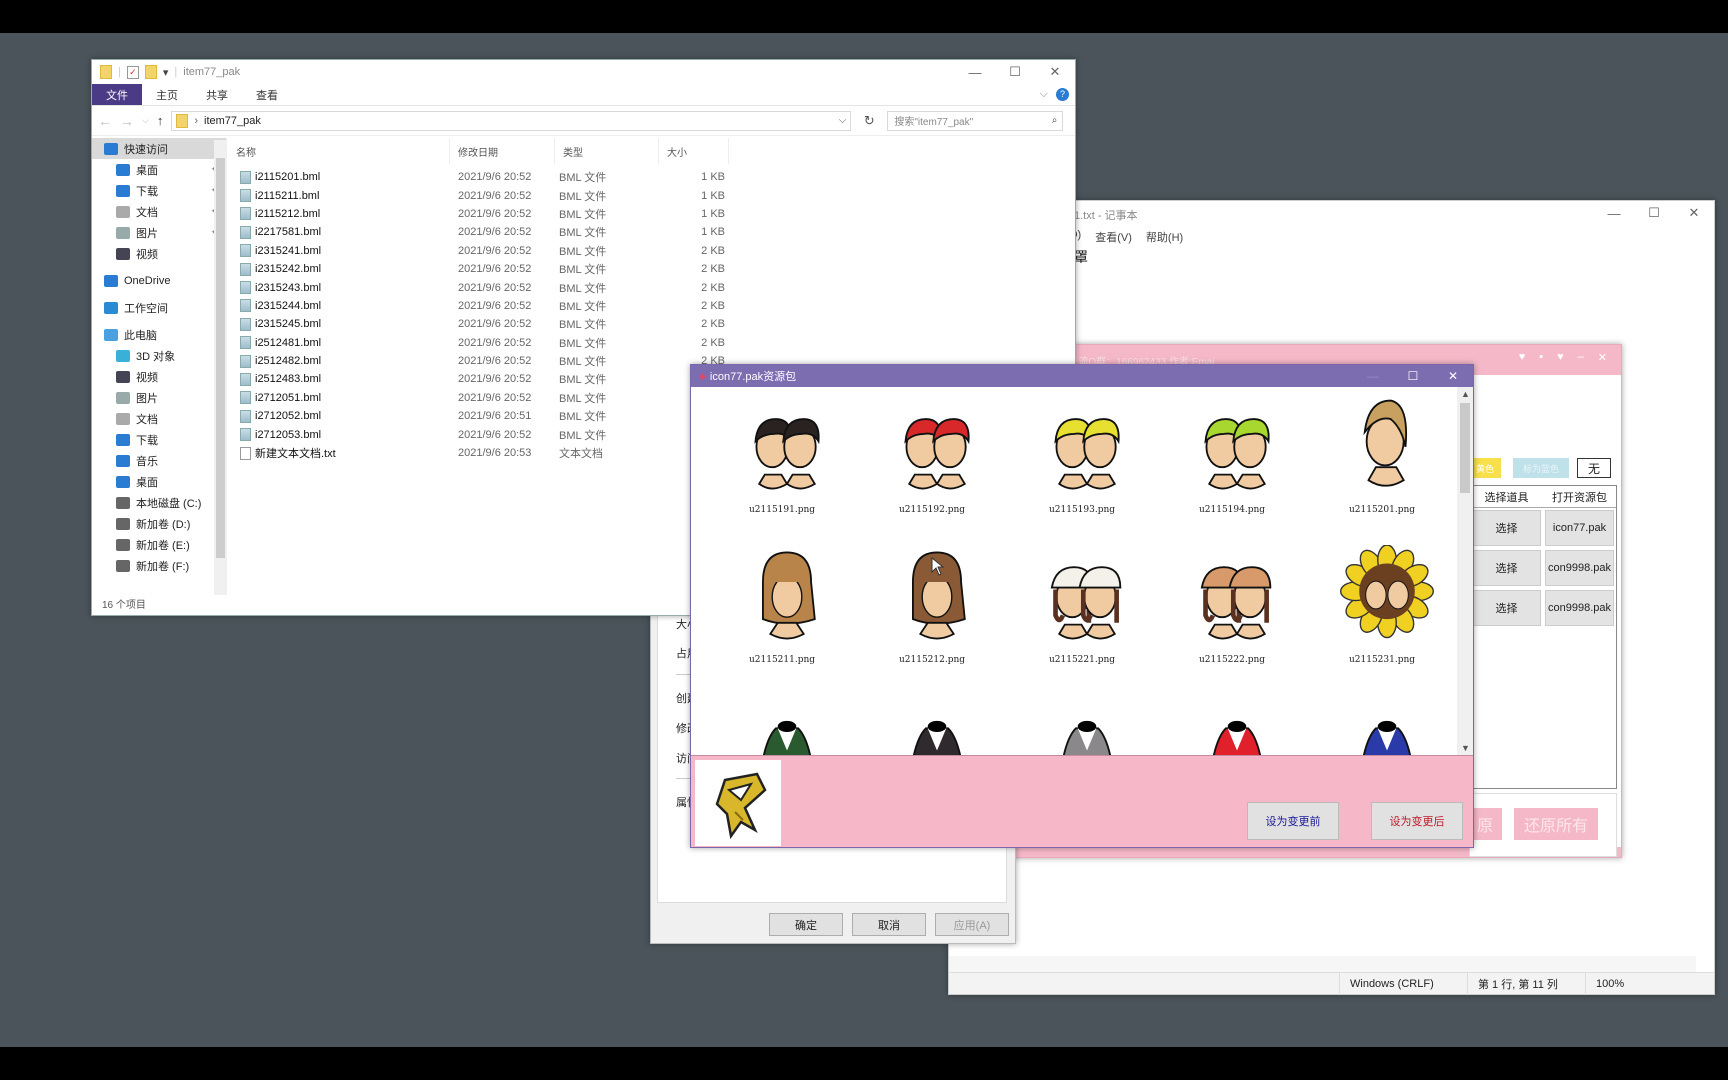  Describe the element at coordinates (1705, 600) in the screenshot. I see `vertical-scrollbar` at that location.